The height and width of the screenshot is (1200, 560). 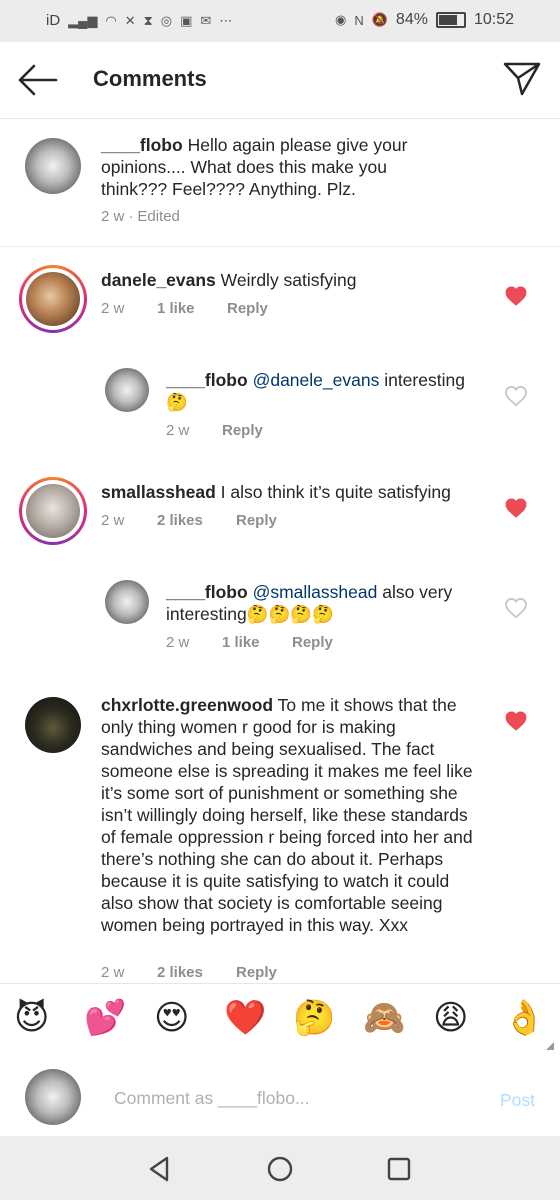 What do you see at coordinates (177, 402) in the screenshot?
I see `reply-emoji: 🤔` at bounding box center [177, 402].